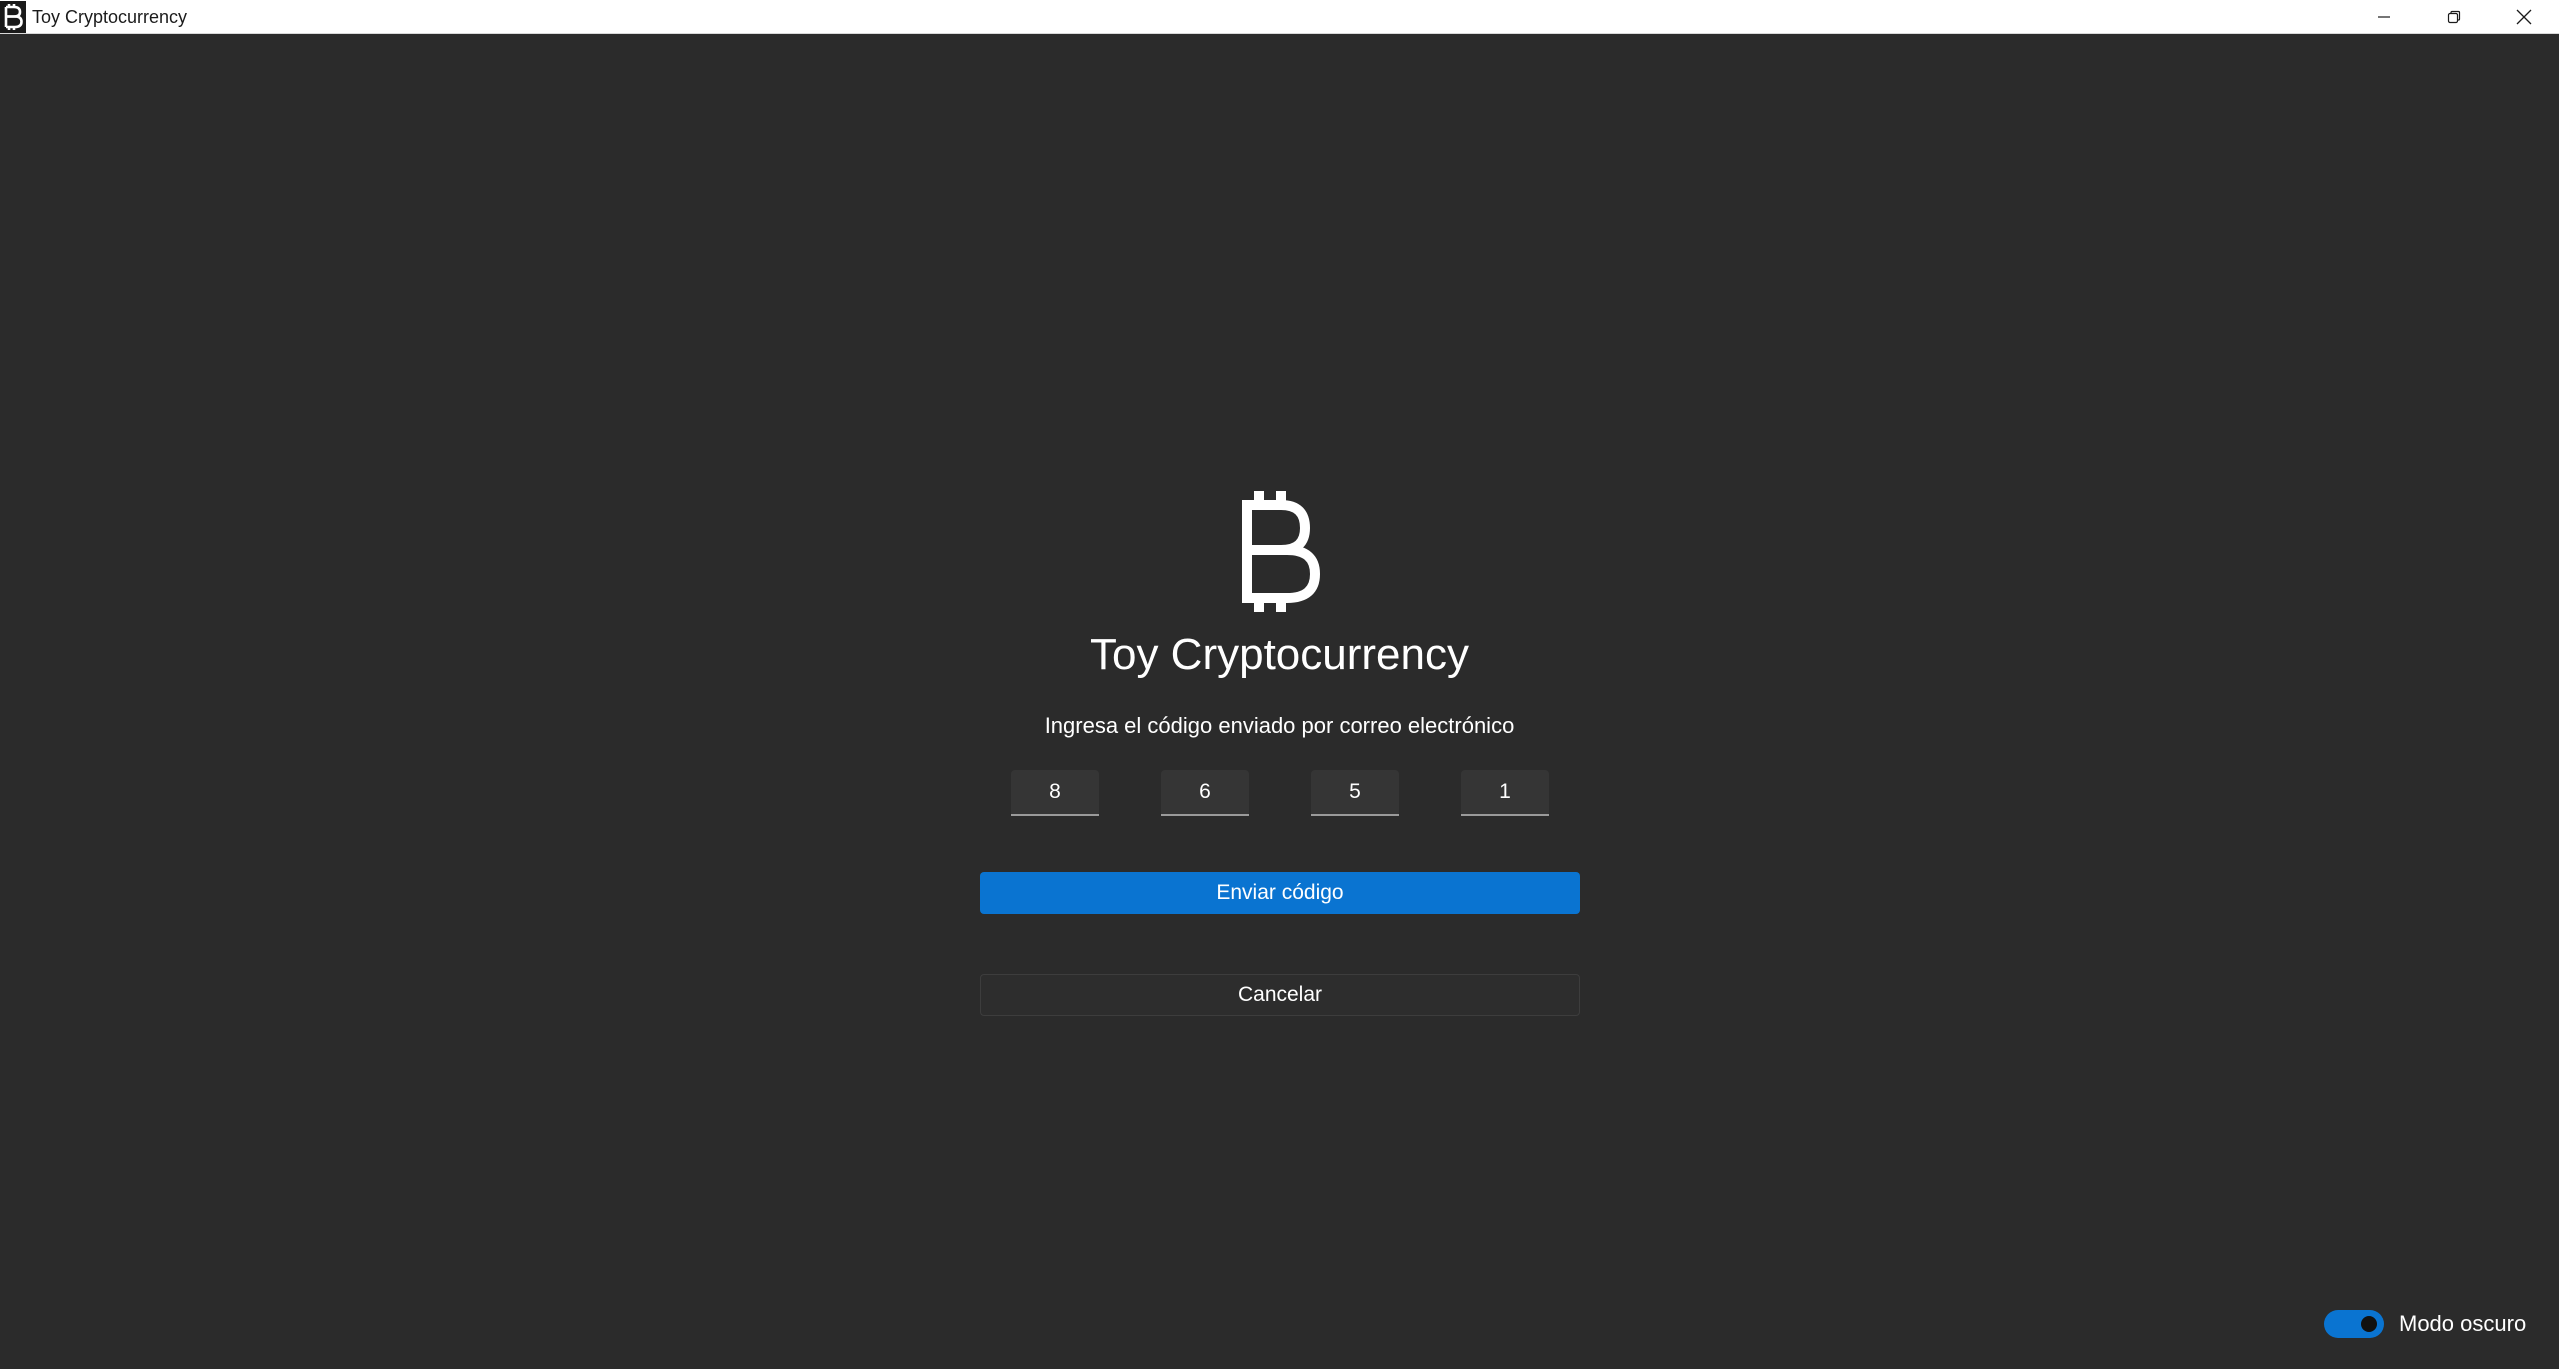  What do you see at coordinates (1279, 17) in the screenshot?
I see `title-bar: Toy Cryptocurrency` at bounding box center [1279, 17].